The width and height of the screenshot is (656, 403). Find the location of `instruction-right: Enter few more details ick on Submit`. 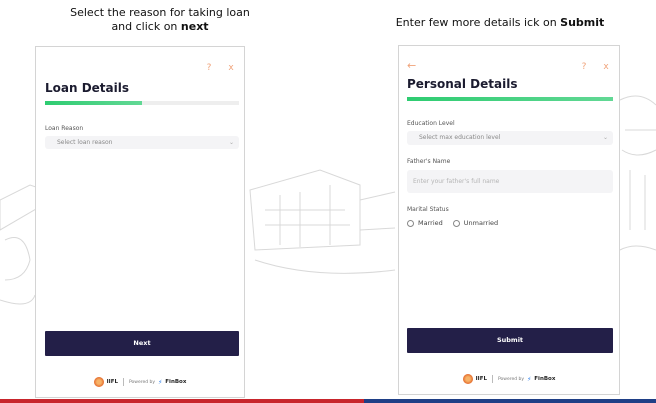

instruction-right: Enter few more details ick on Submit is located at coordinates (500, 23).